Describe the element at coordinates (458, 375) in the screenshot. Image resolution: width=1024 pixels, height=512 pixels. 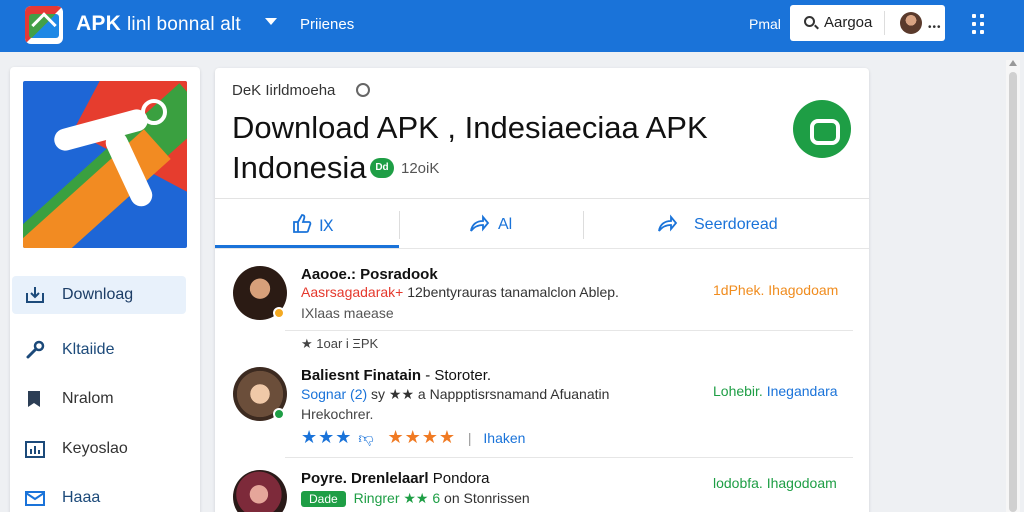
I see `reviewer-role: - Storoter.` at that location.